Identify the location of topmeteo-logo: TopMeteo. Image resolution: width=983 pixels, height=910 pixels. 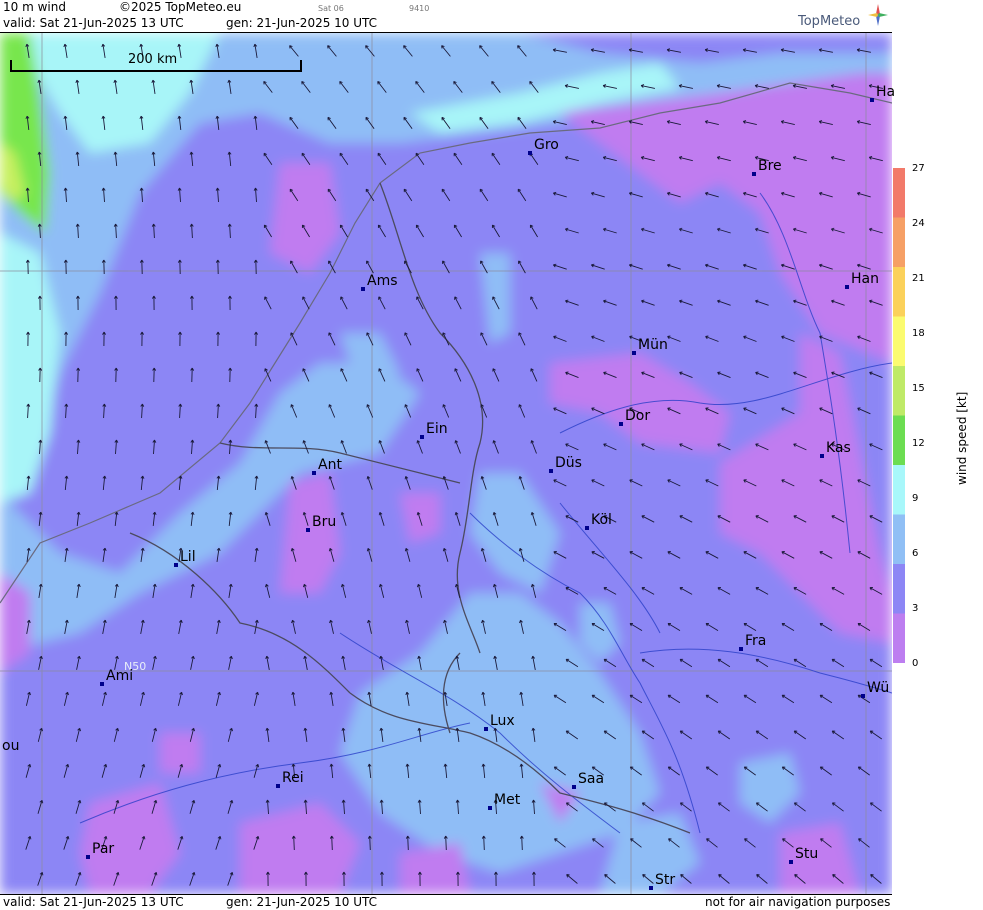
(829, 21).